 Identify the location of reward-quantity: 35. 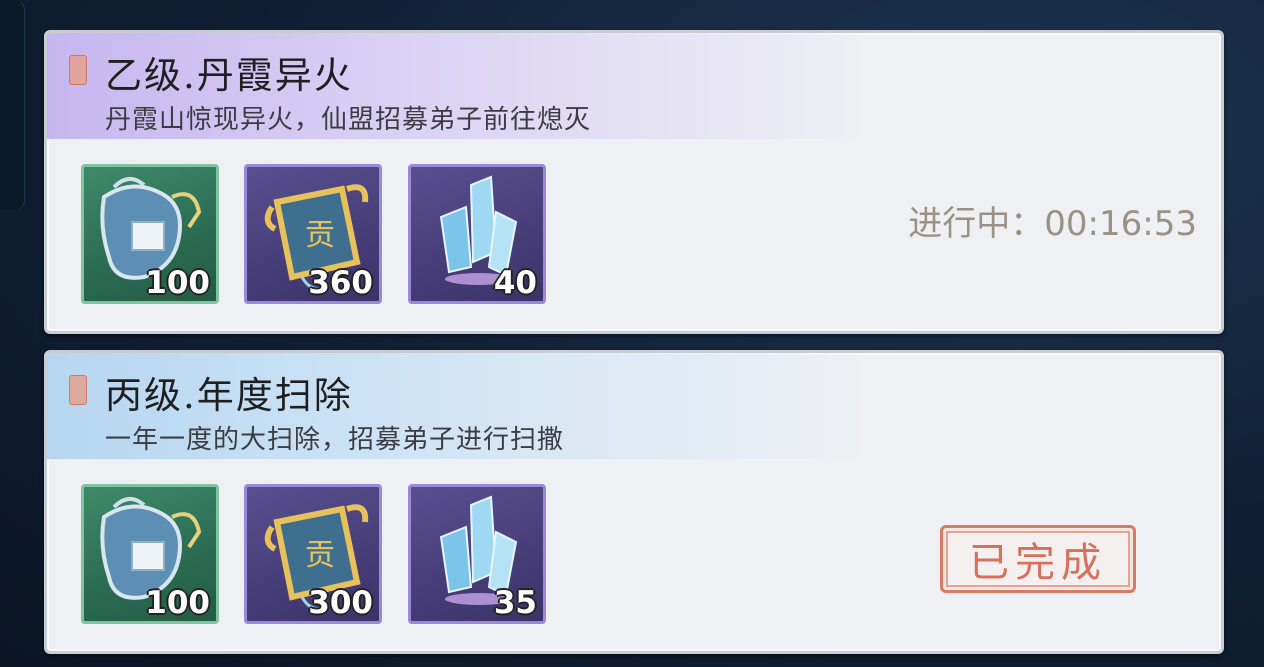
(515, 603).